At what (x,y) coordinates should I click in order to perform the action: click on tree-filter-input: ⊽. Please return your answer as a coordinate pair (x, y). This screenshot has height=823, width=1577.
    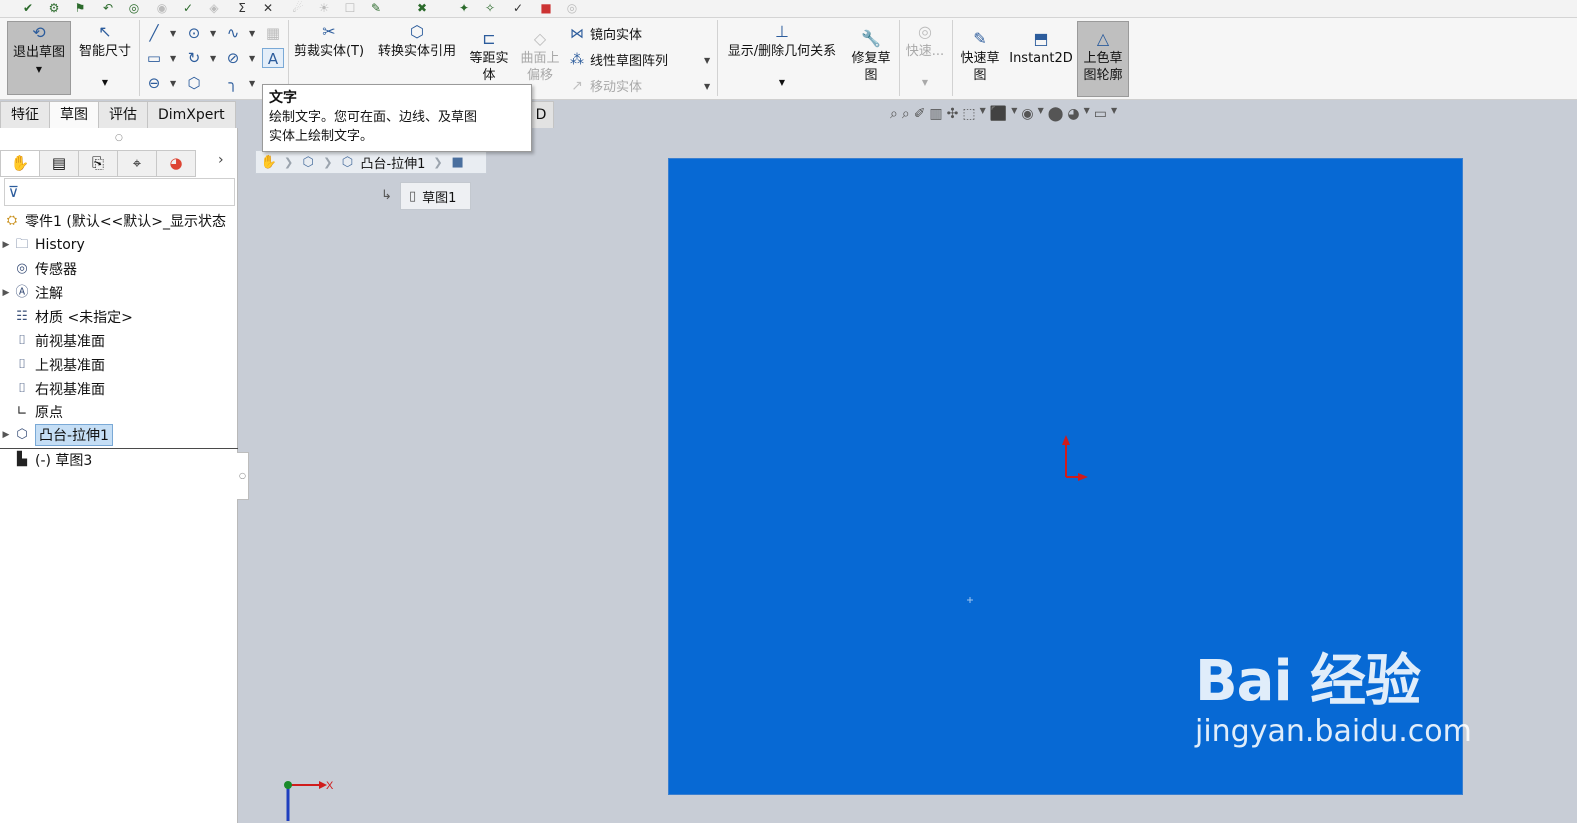
    Looking at the image, I should click on (119, 192).